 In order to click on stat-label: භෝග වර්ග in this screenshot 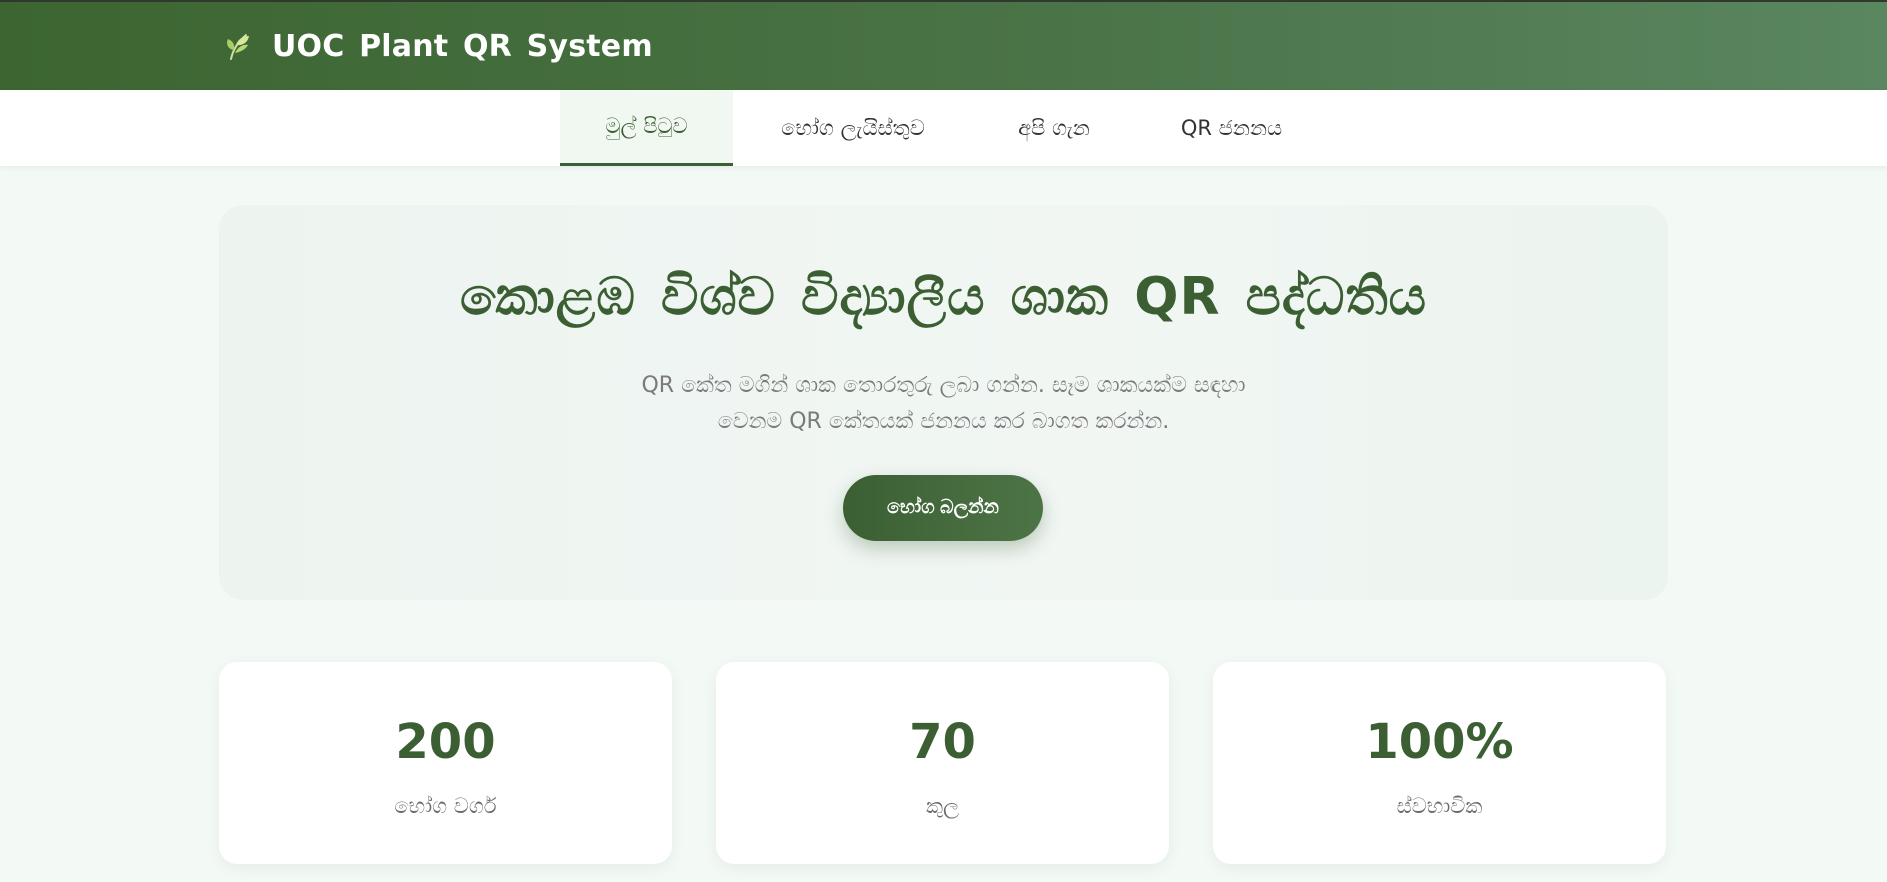, I will do `click(445, 806)`.